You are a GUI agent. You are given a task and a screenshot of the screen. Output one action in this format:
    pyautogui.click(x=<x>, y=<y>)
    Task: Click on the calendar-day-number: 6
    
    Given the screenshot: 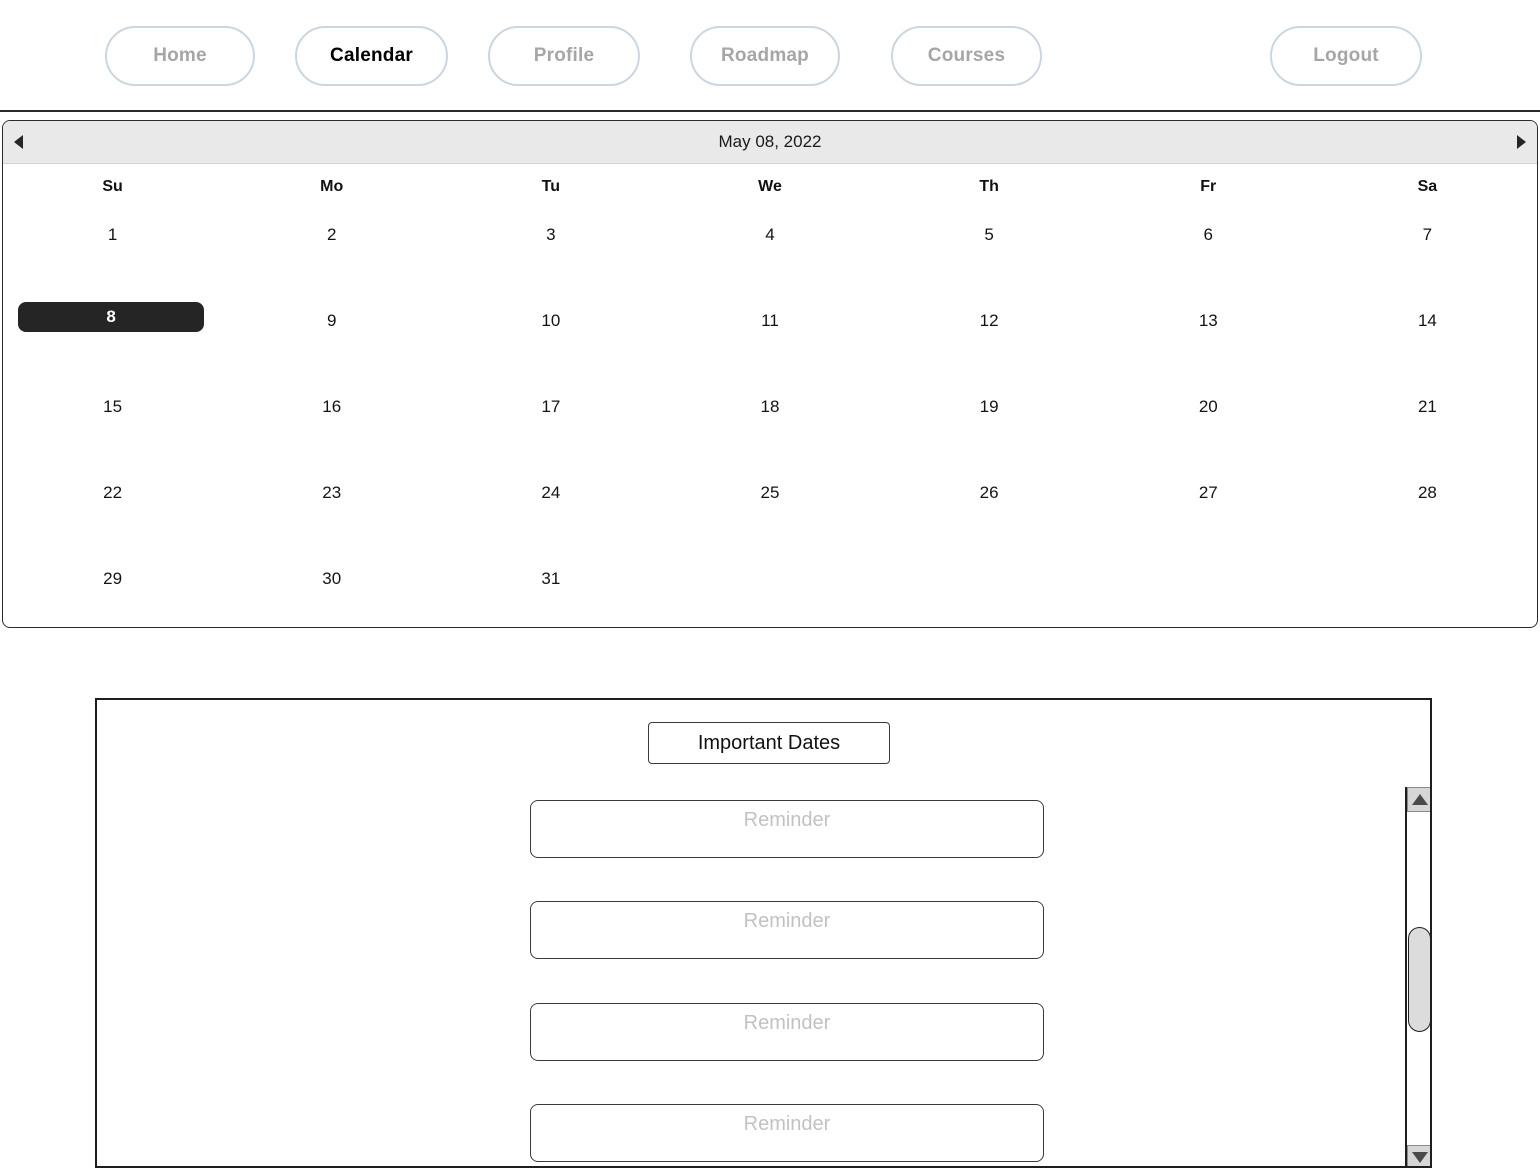 What is the action you would take?
    pyautogui.click(x=1208, y=234)
    